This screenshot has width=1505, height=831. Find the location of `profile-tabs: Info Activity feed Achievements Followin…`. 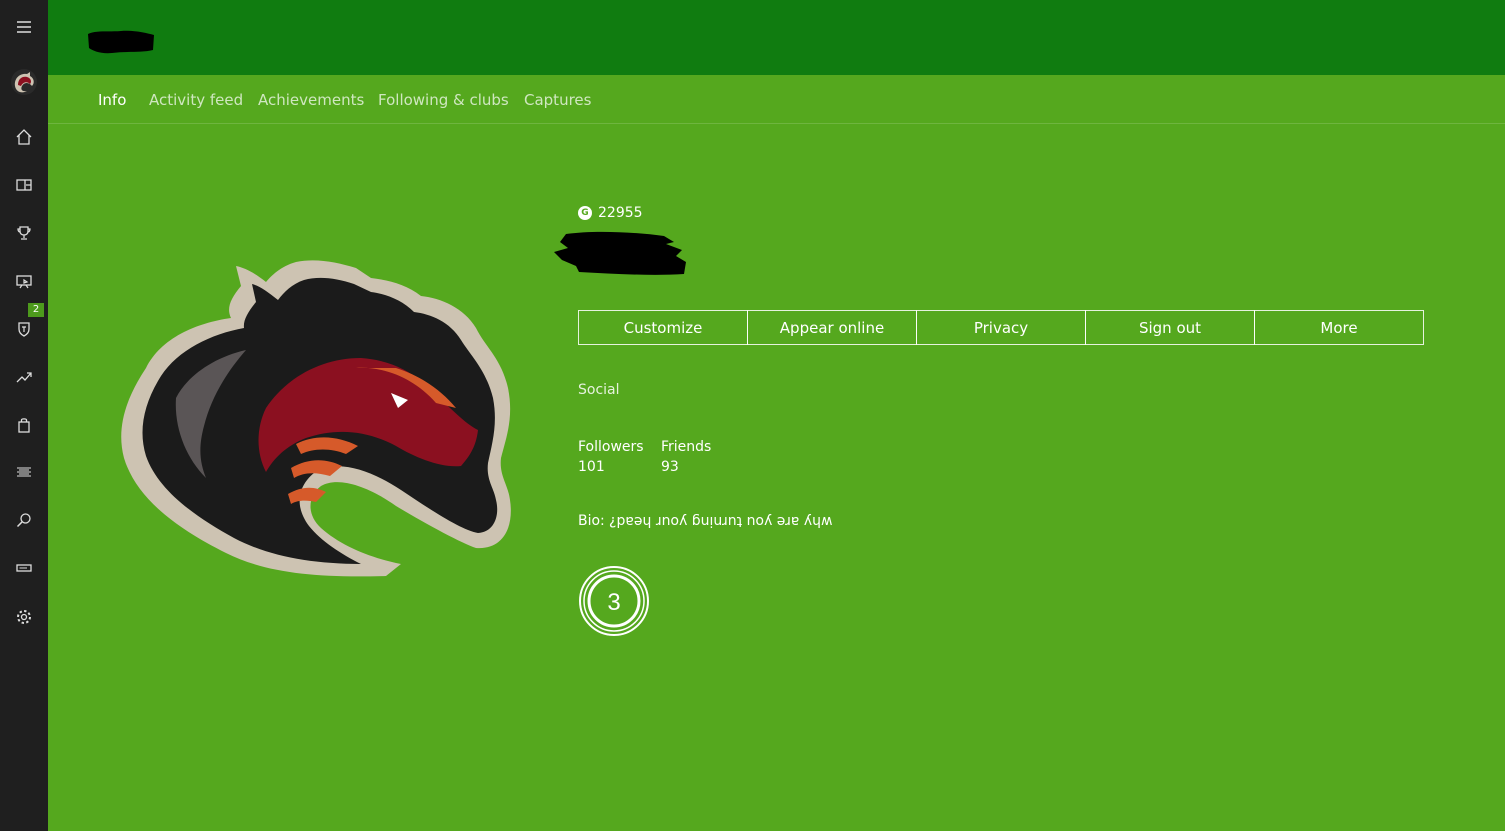

profile-tabs: Info Activity feed Achievements Followin… is located at coordinates (776, 99).